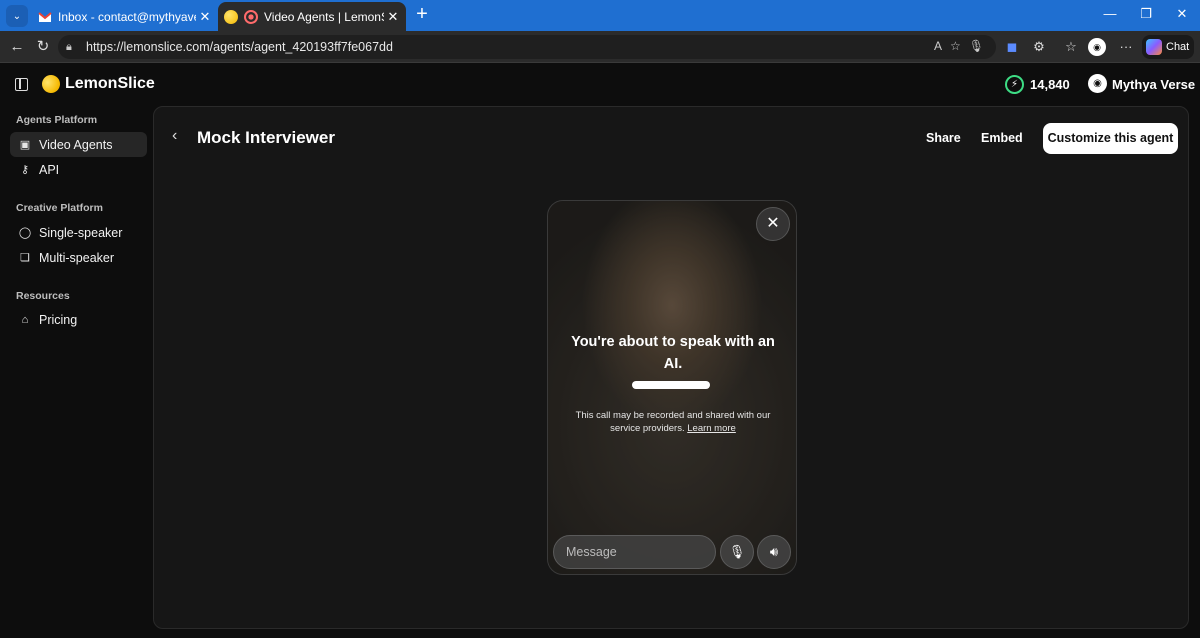 This screenshot has height=638, width=1200. I want to click on sidebar-item-label: Pricing, so click(58, 319).